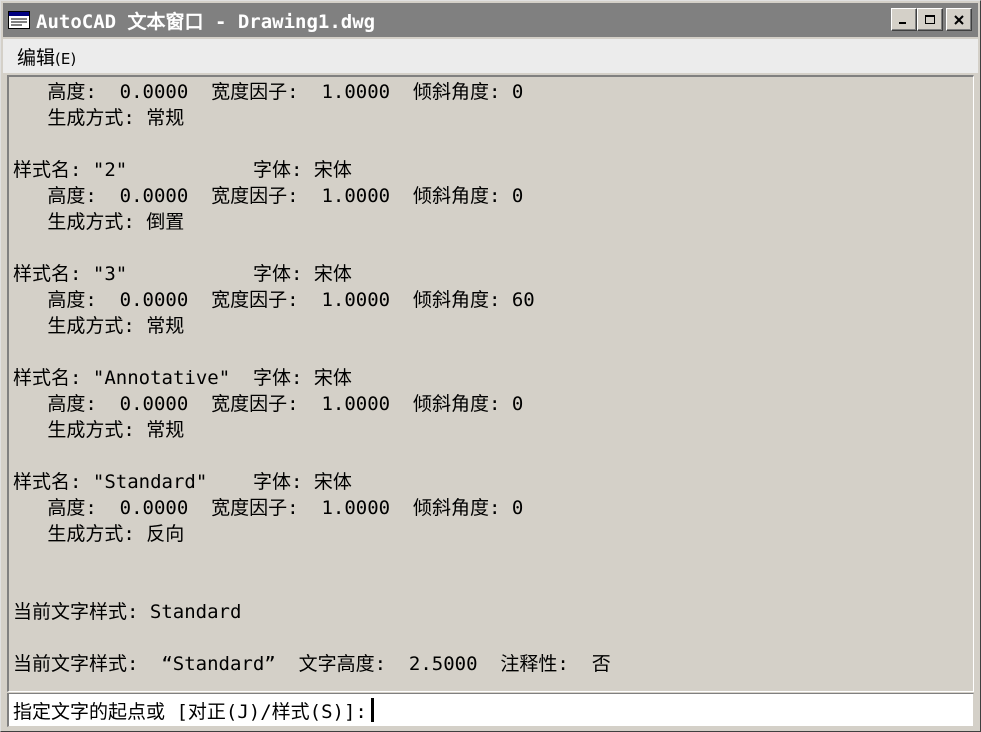  What do you see at coordinates (66, 58) in the screenshot?
I see `menu-edit-accelerator: (E)` at bounding box center [66, 58].